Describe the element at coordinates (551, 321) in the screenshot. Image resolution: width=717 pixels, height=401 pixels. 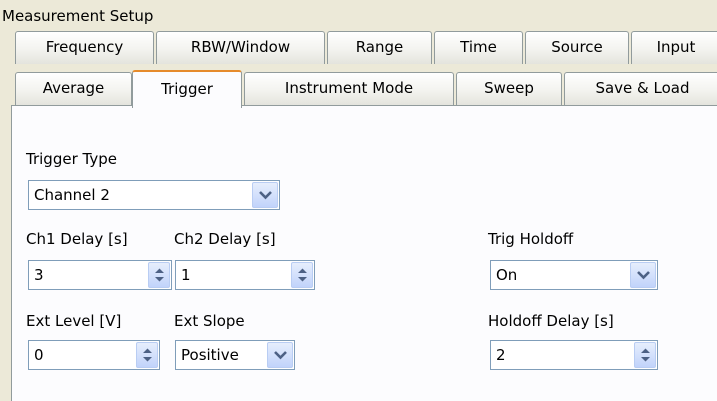
I see `holdoff-delay-label: Holdoff Delay [s]` at that location.